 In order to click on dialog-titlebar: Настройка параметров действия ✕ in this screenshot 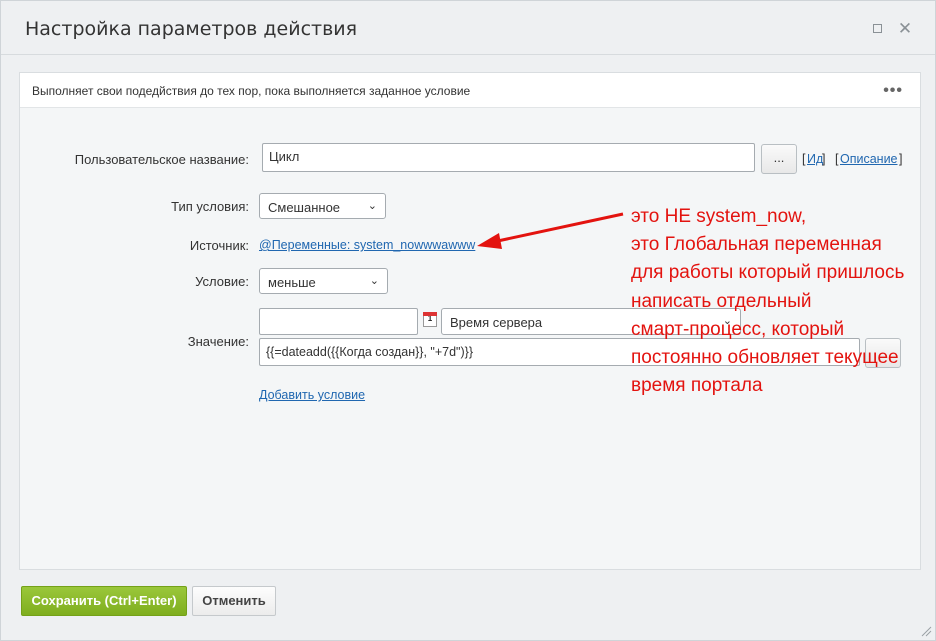, I will do `click(468, 28)`.